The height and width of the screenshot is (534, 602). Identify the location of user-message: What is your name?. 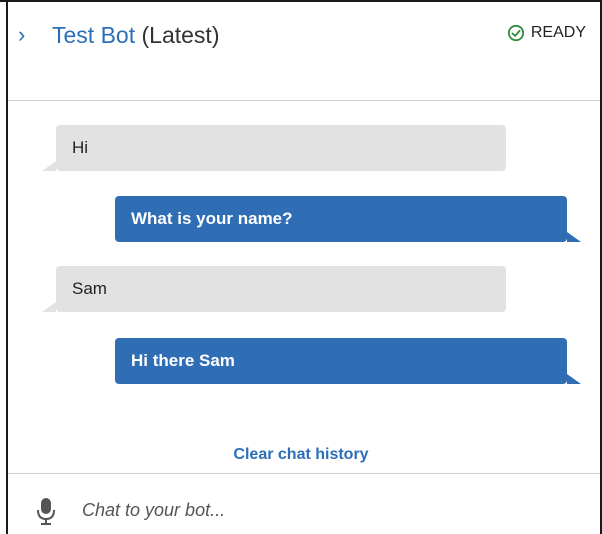
(341, 219).